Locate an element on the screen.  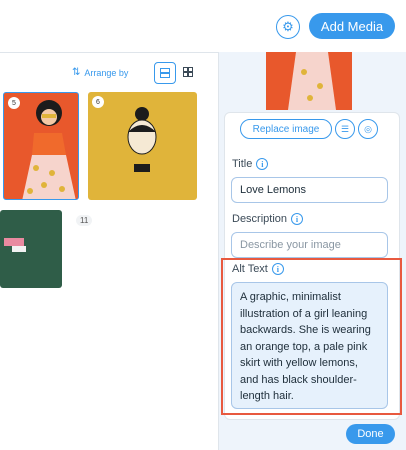
media-thumbnail-portrait: 6 is located at coordinates (142, 146).